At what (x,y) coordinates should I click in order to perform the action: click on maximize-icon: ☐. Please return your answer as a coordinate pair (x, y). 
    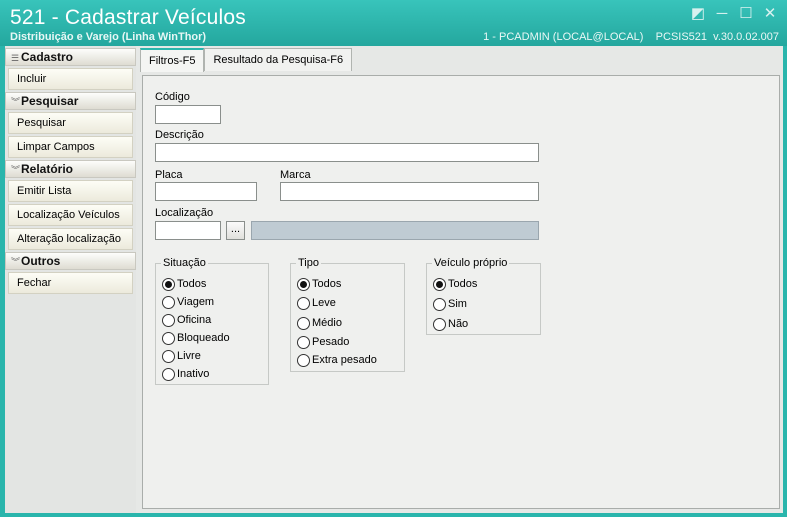
    Looking at the image, I should click on (746, 14).